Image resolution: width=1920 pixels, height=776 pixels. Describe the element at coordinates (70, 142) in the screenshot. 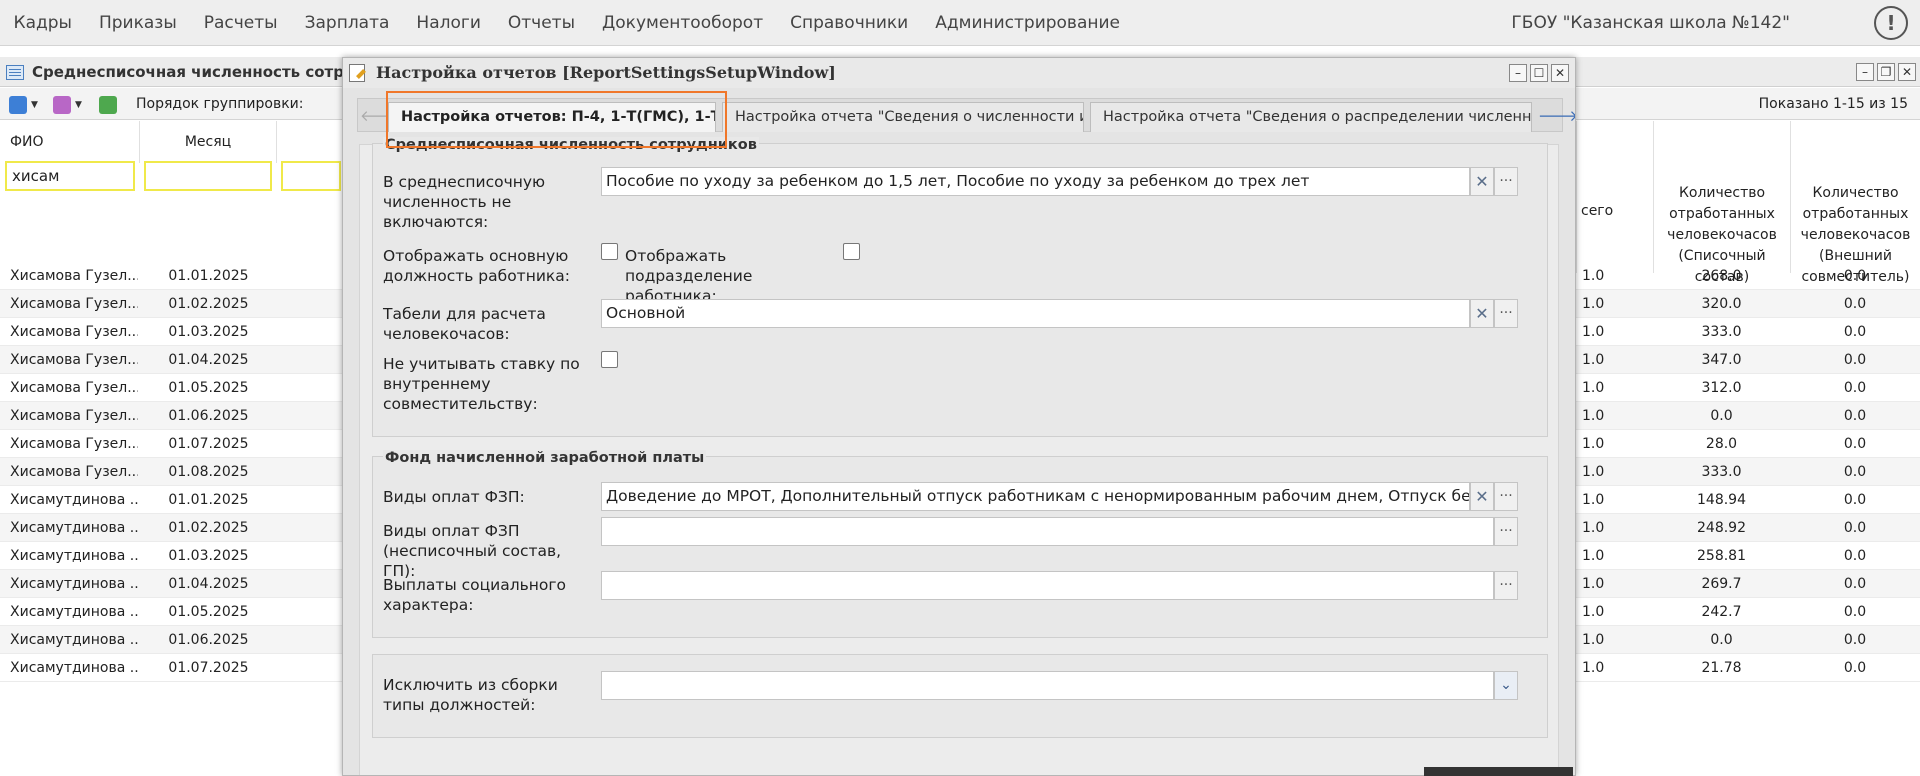

I see `column-fio: ФИО` at that location.